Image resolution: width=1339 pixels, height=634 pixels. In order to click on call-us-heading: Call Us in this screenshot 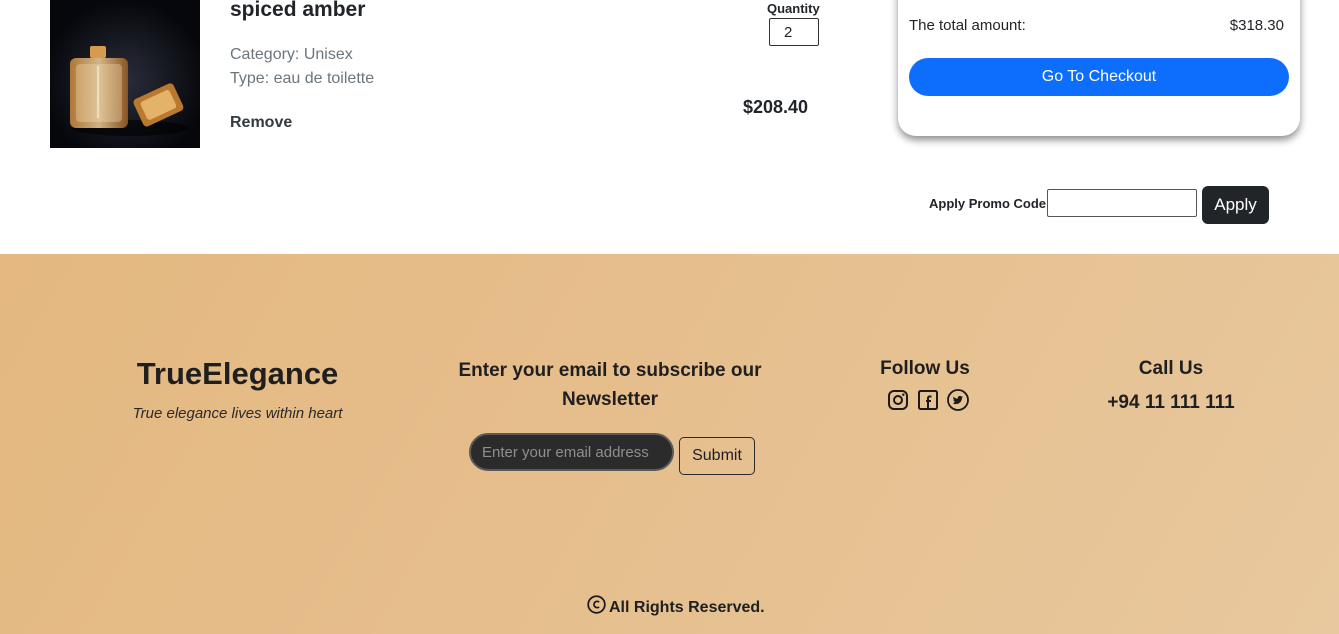, I will do `click(1171, 368)`.